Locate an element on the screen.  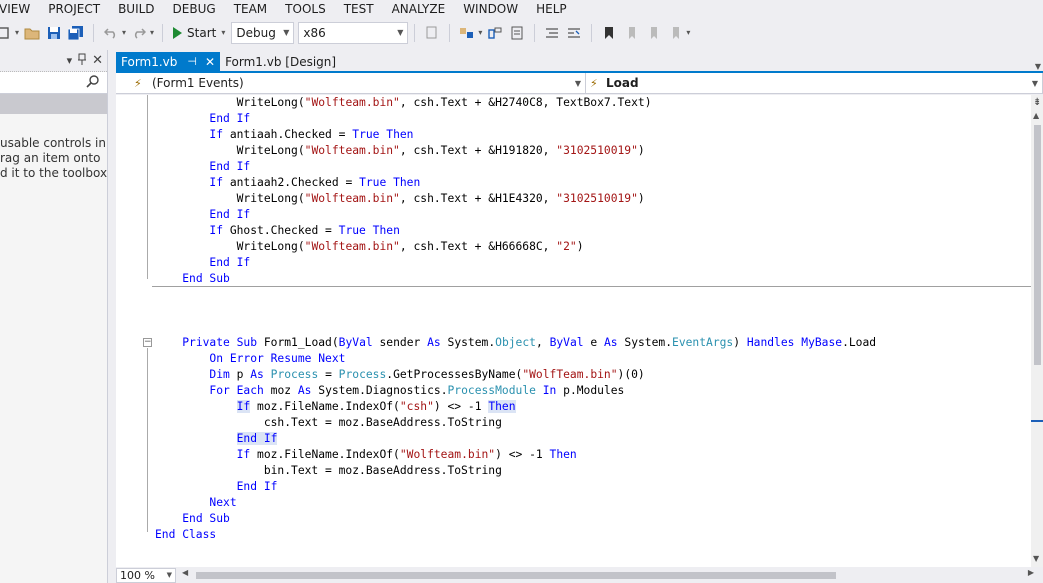
bookmark-icon is located at coordinates (609, 33).